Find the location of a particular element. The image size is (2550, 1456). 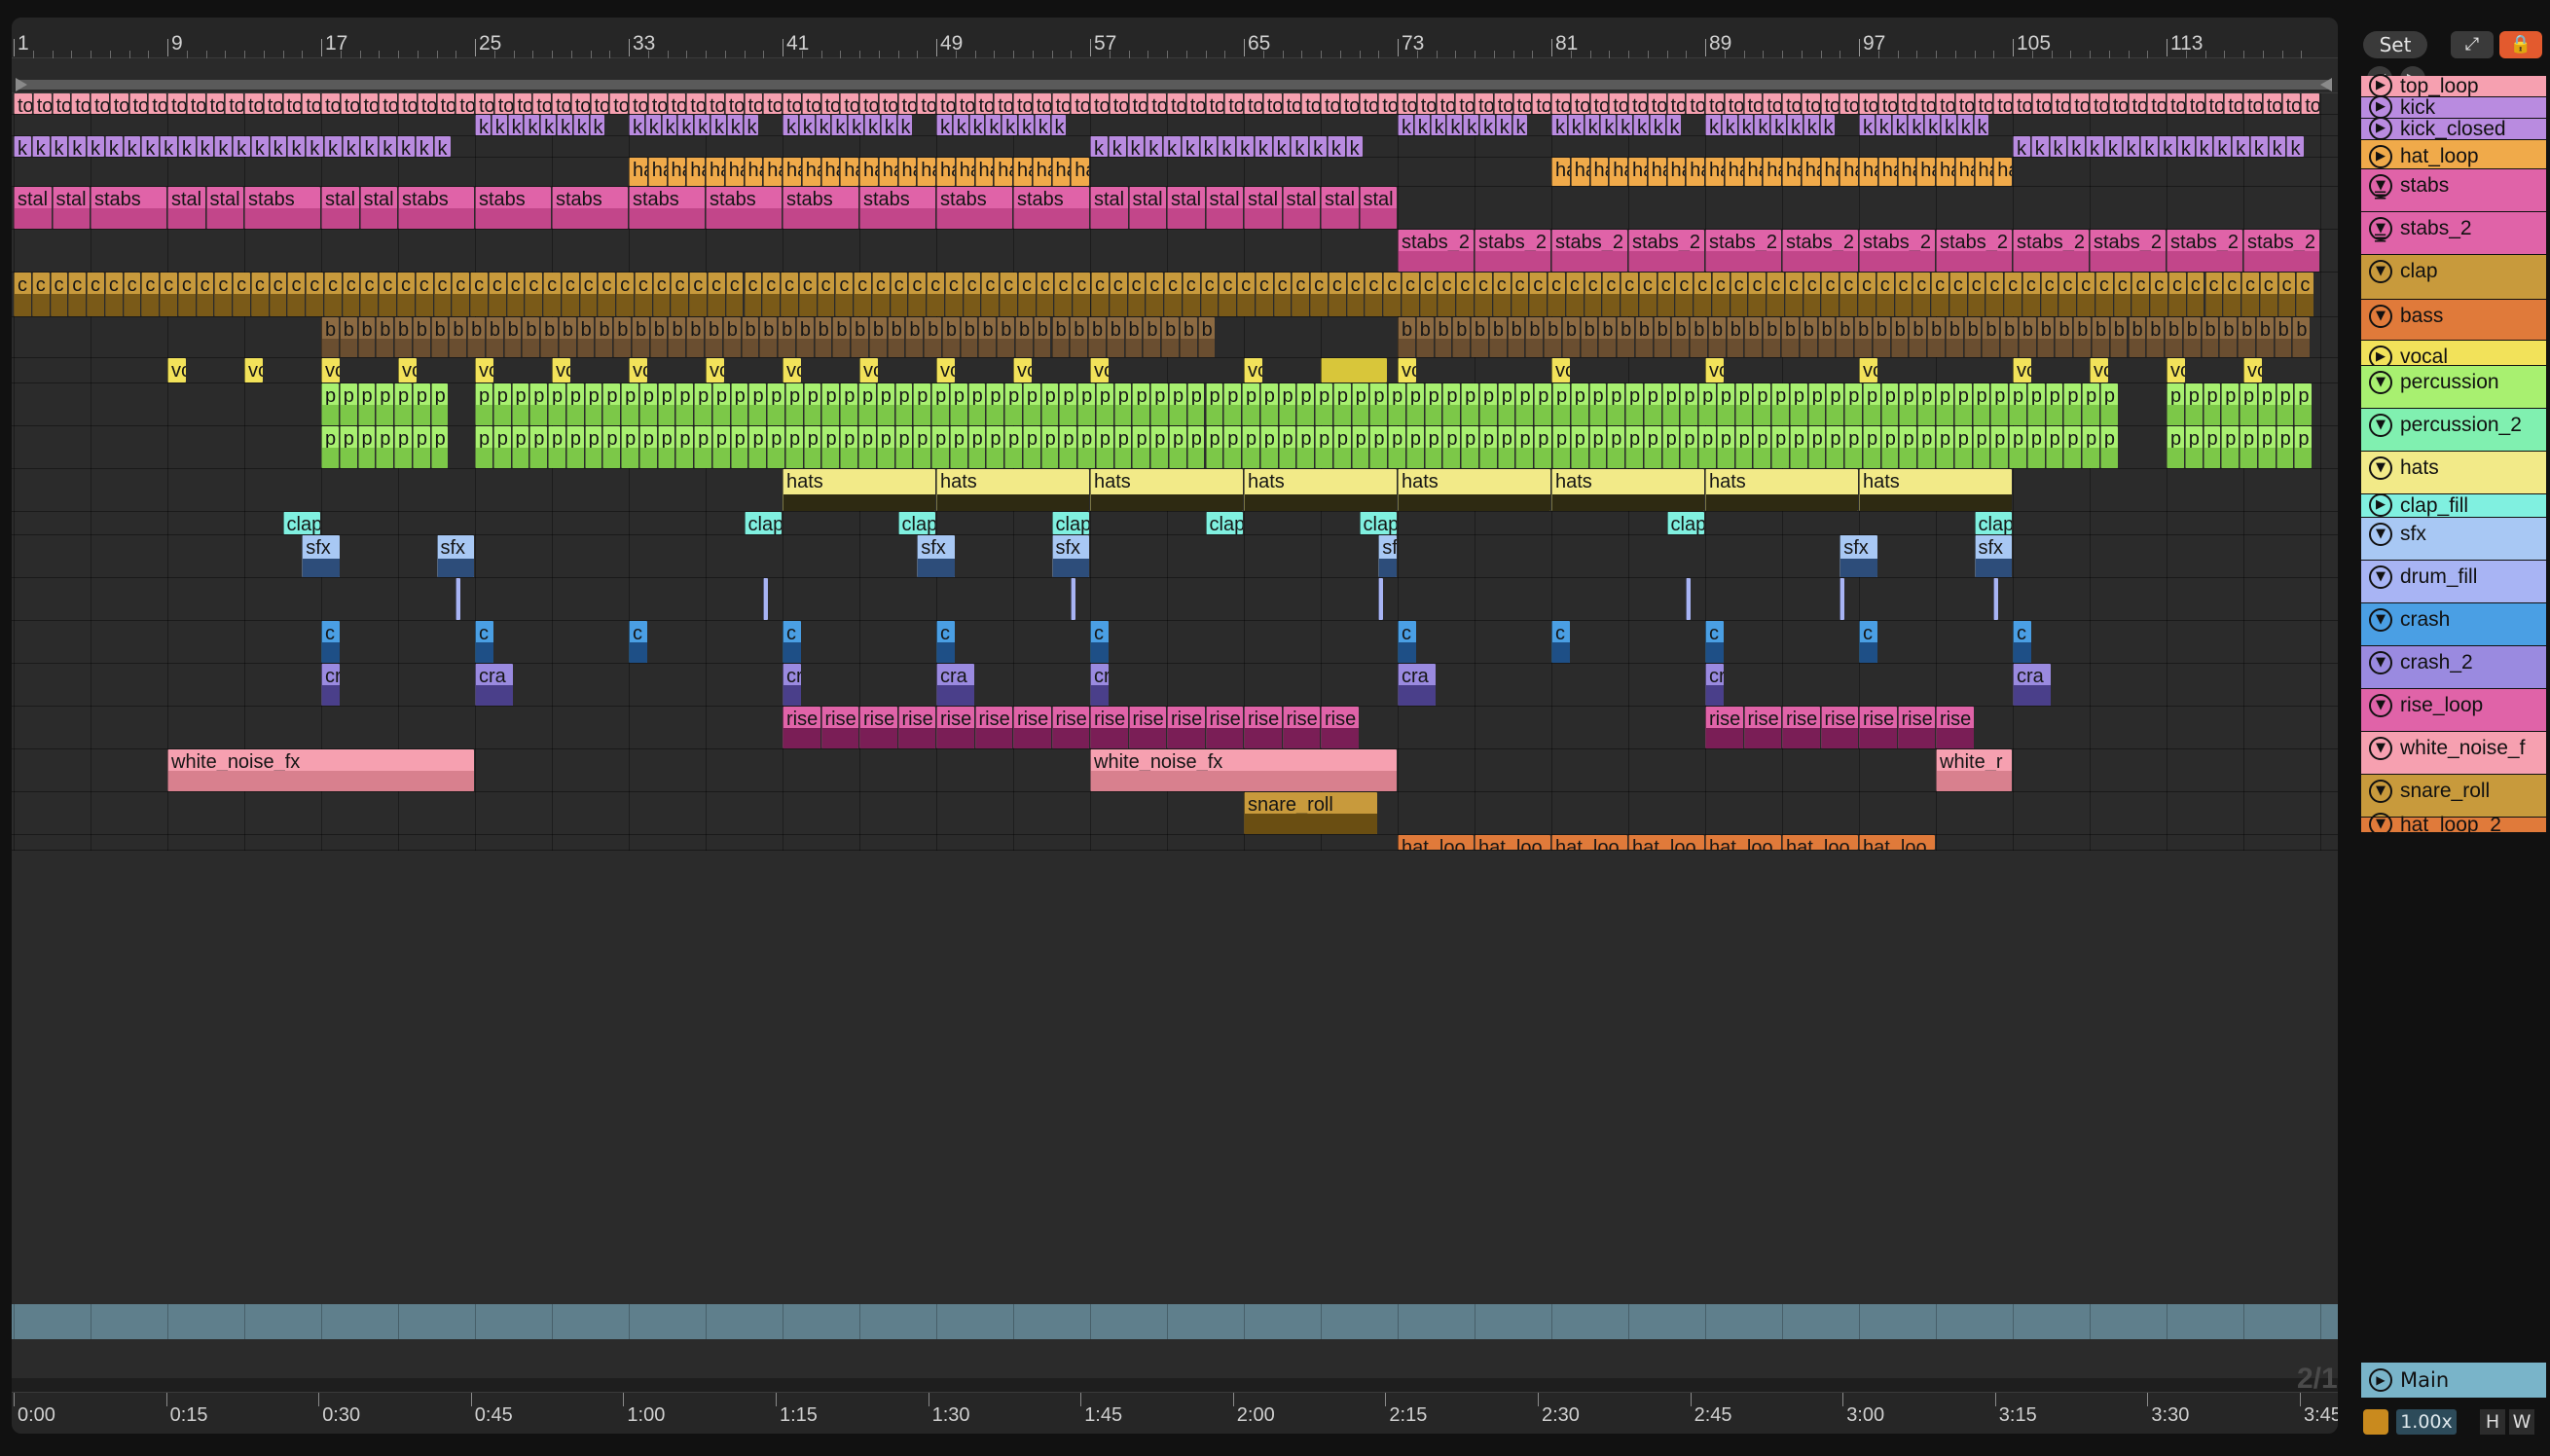

track-lane-hats: hats hats hats hats hats hats hats hats is located at coordinates (1175, 490).